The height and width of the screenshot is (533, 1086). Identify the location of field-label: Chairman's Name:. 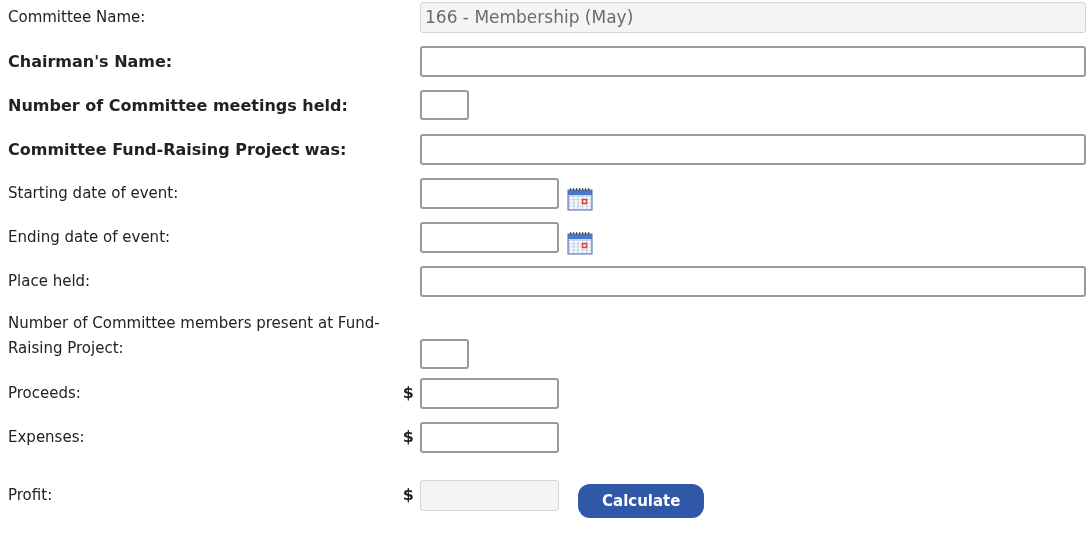
(90, 61).